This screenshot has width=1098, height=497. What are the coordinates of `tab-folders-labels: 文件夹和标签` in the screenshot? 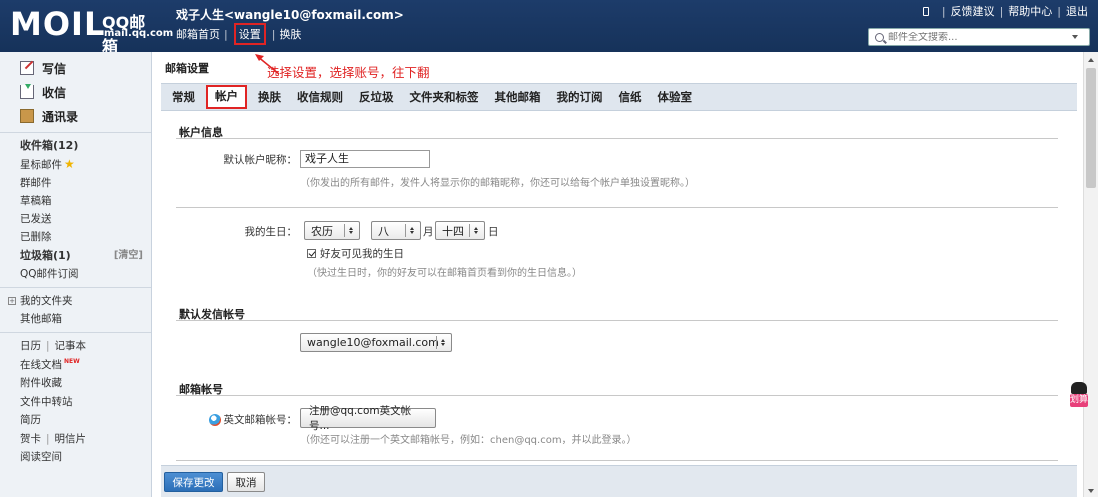 It's located at (444, 97).